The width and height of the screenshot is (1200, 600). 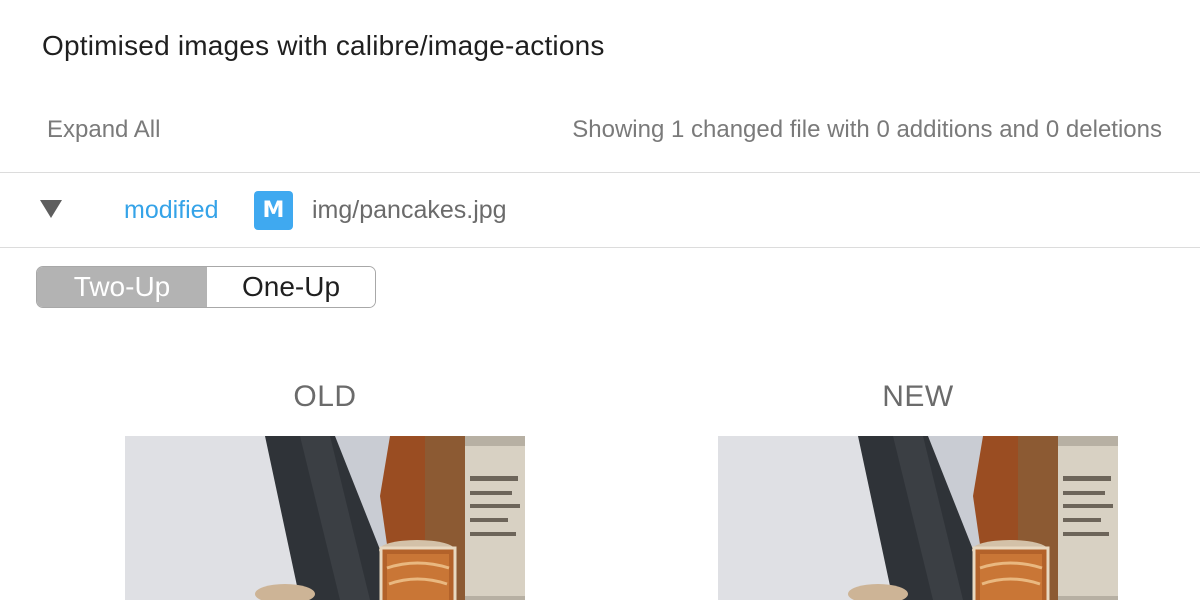 What do you see at coordinates (918, 396) in the screenshot?
I see `new-image-label: NEW` at bounding box center [918, 396].